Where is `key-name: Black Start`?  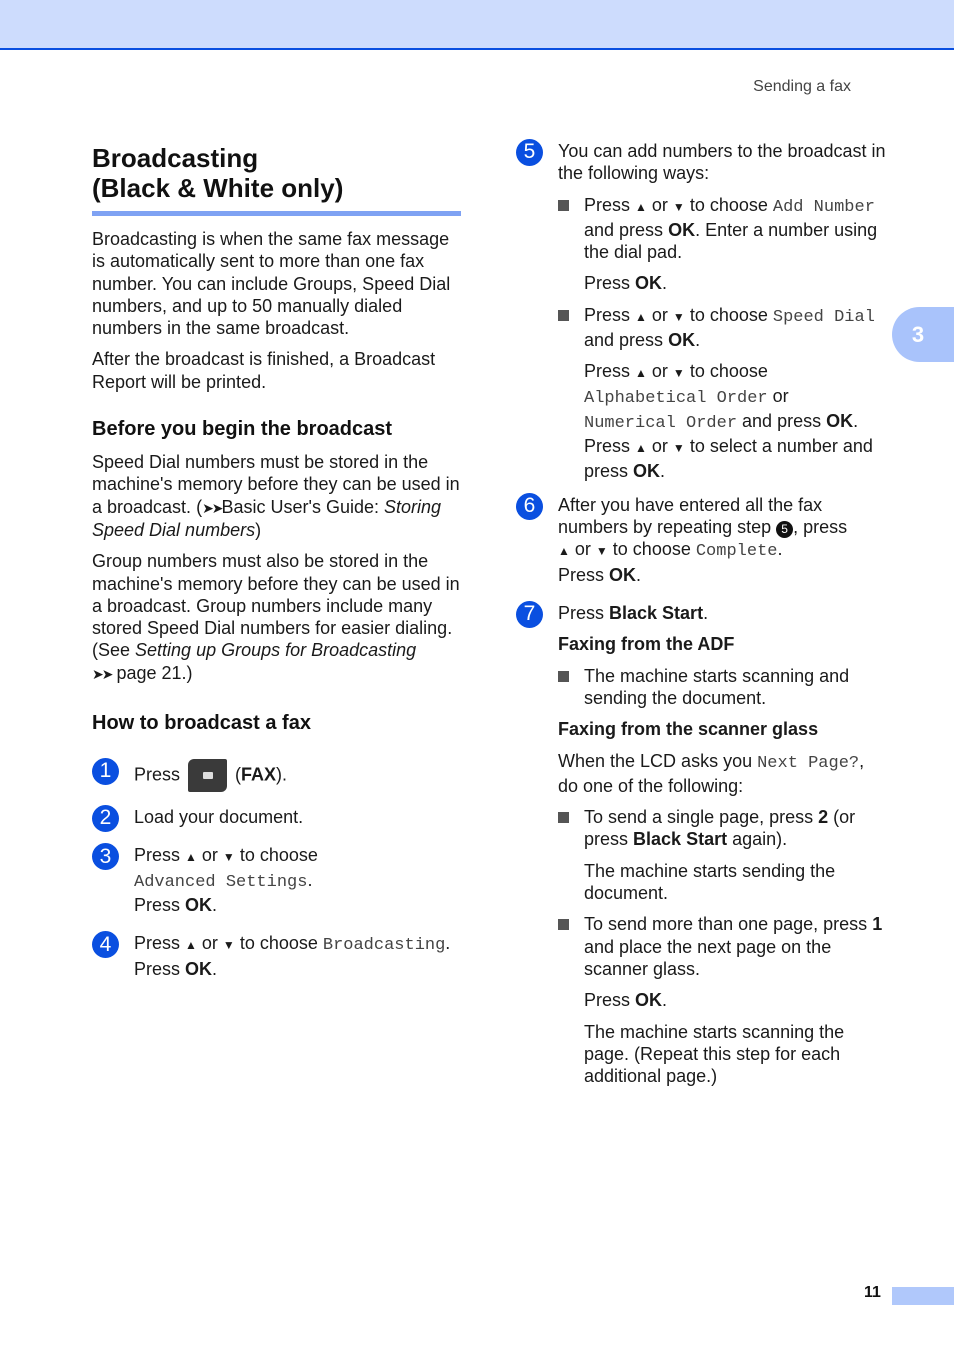 key-name: Black Start is located at coordinates (680, 839).